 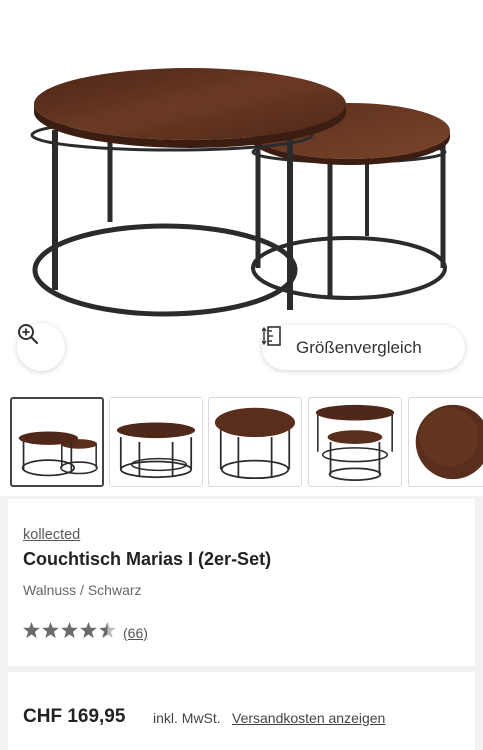 I want to click on size-compare-label: Größenvergleich, so click(x=359, y=347).